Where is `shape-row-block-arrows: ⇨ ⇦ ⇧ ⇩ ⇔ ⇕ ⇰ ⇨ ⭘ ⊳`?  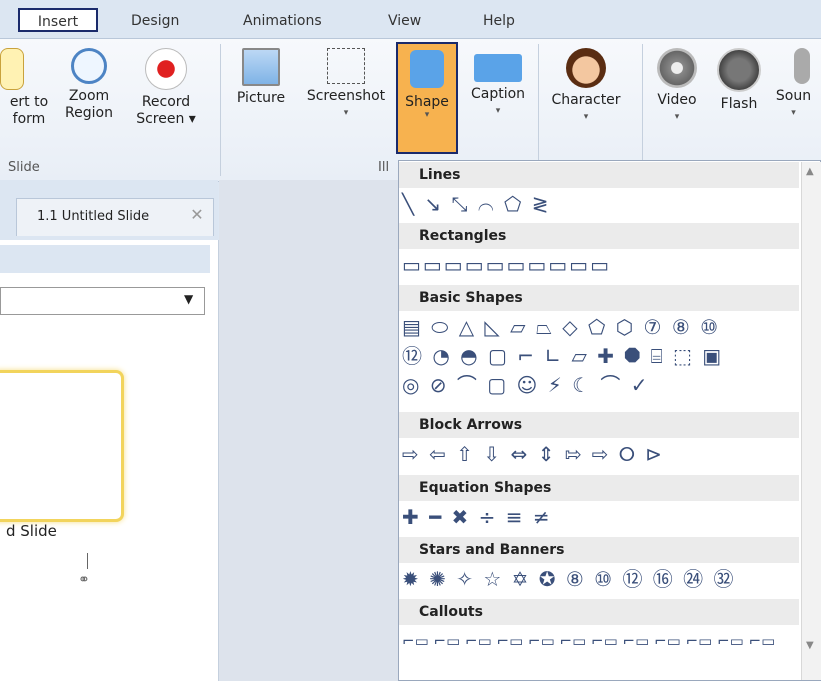
shape-row-block-arrows: ⇨ ⇦ ⇧ ⇩ ⇔ ⇕ ⇰ ⇨ ⭘ ⊳ is located at coordinates (533, 454).